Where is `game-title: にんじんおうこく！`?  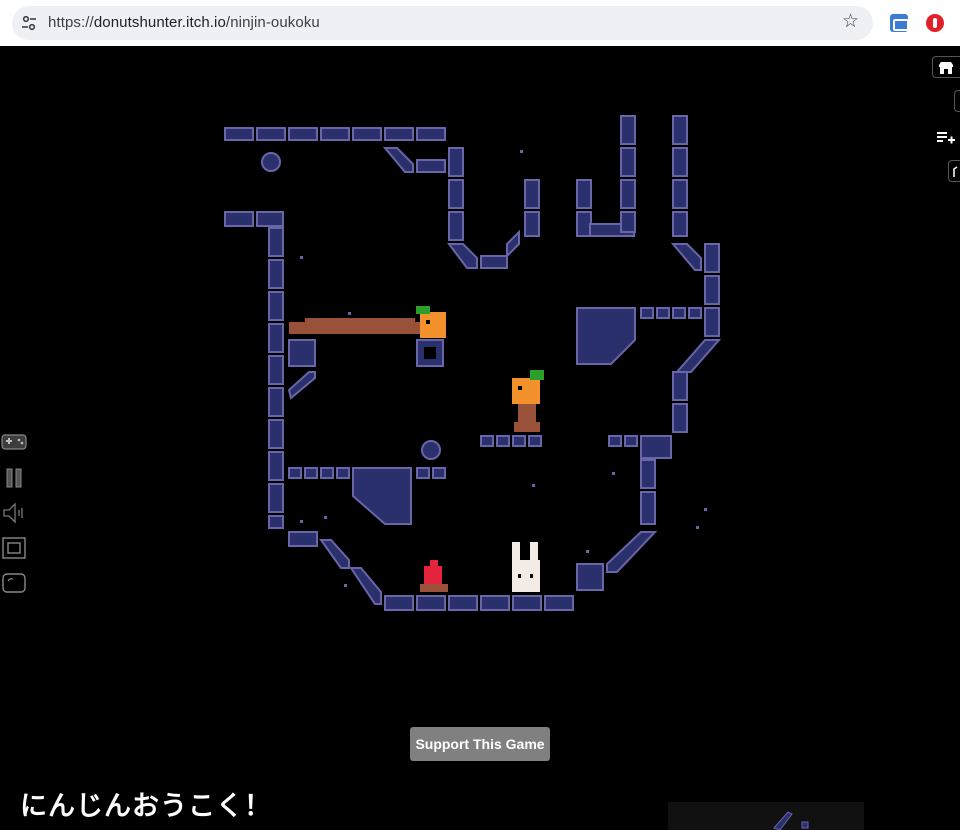 game-title: にんじんおうこく！ is located at coordinates (146, 806).